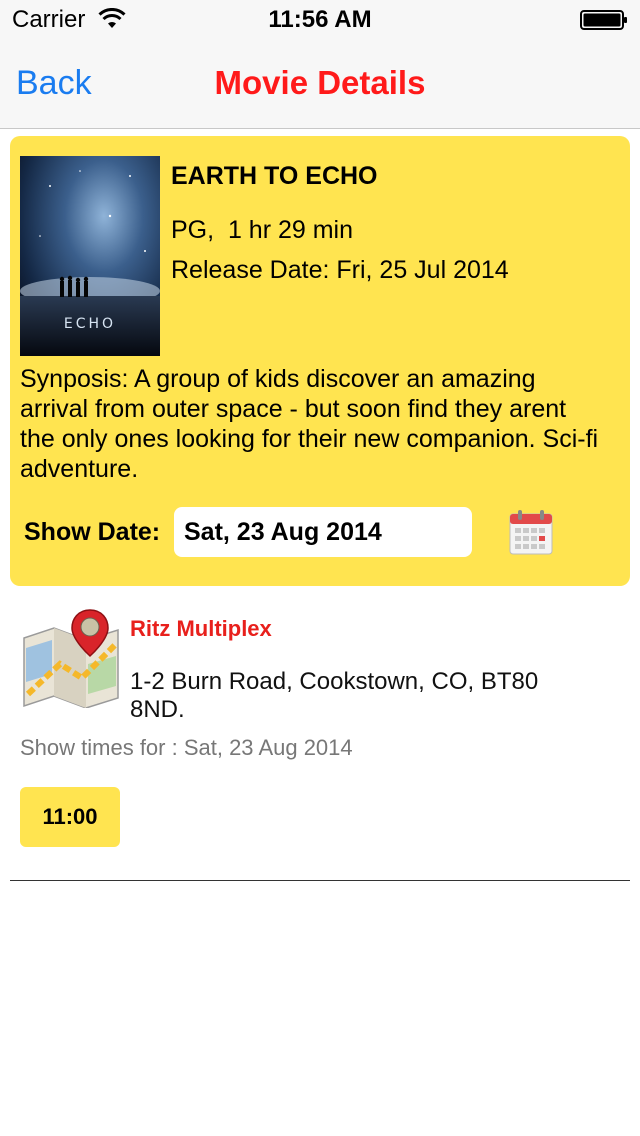 The height and width of the screenshot is (1136, 640). I want to click on clock-label: 11:56 AM, so click(320, 19).